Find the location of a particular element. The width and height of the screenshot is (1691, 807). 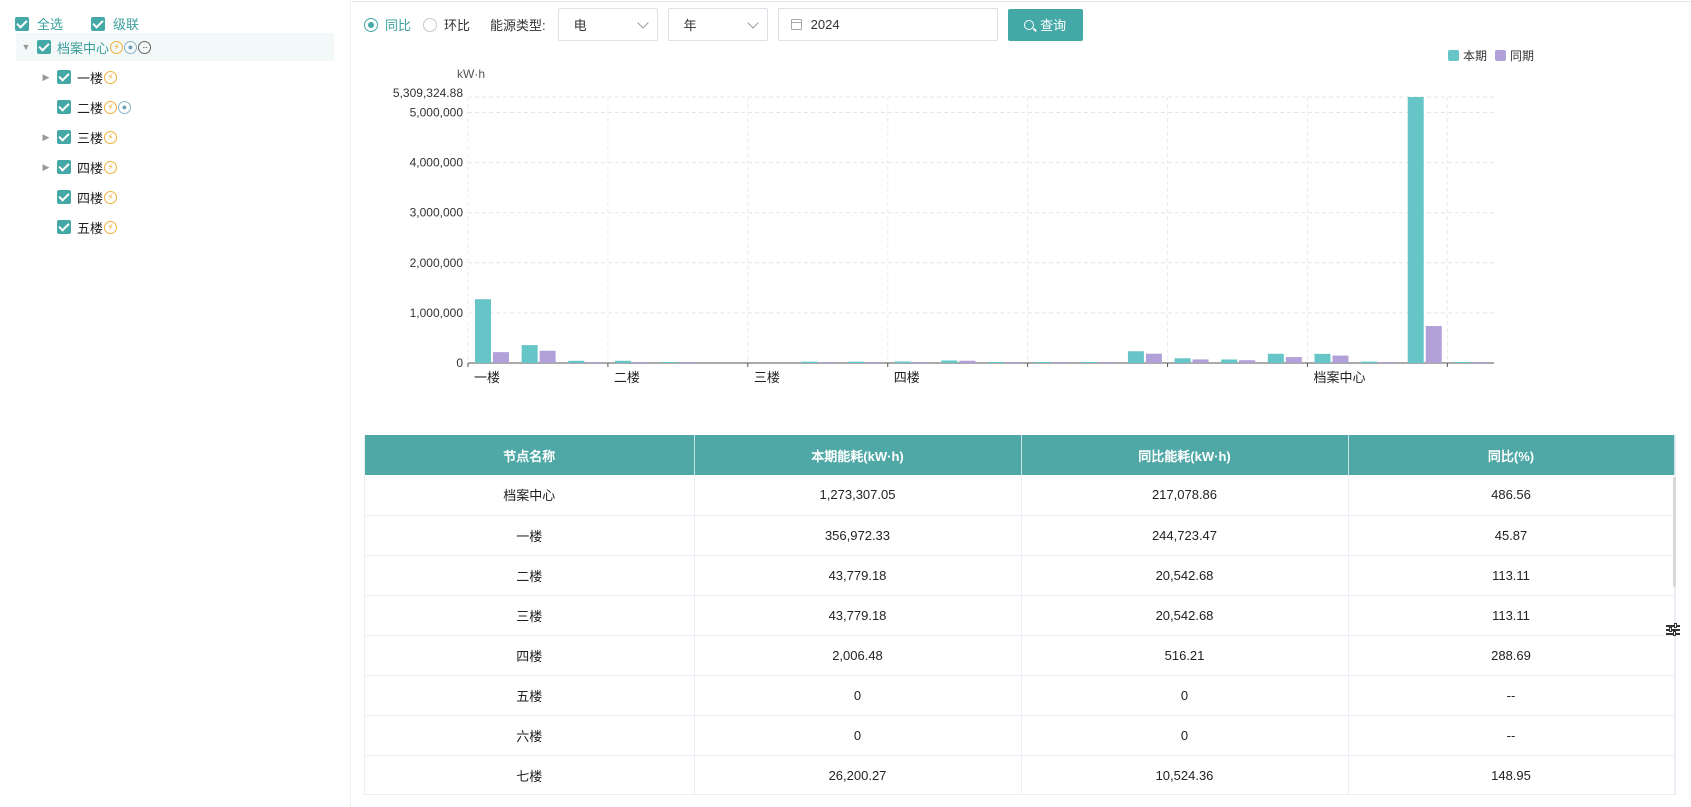

mom-radio-label: 环比 is located at coordinates (457, 24).